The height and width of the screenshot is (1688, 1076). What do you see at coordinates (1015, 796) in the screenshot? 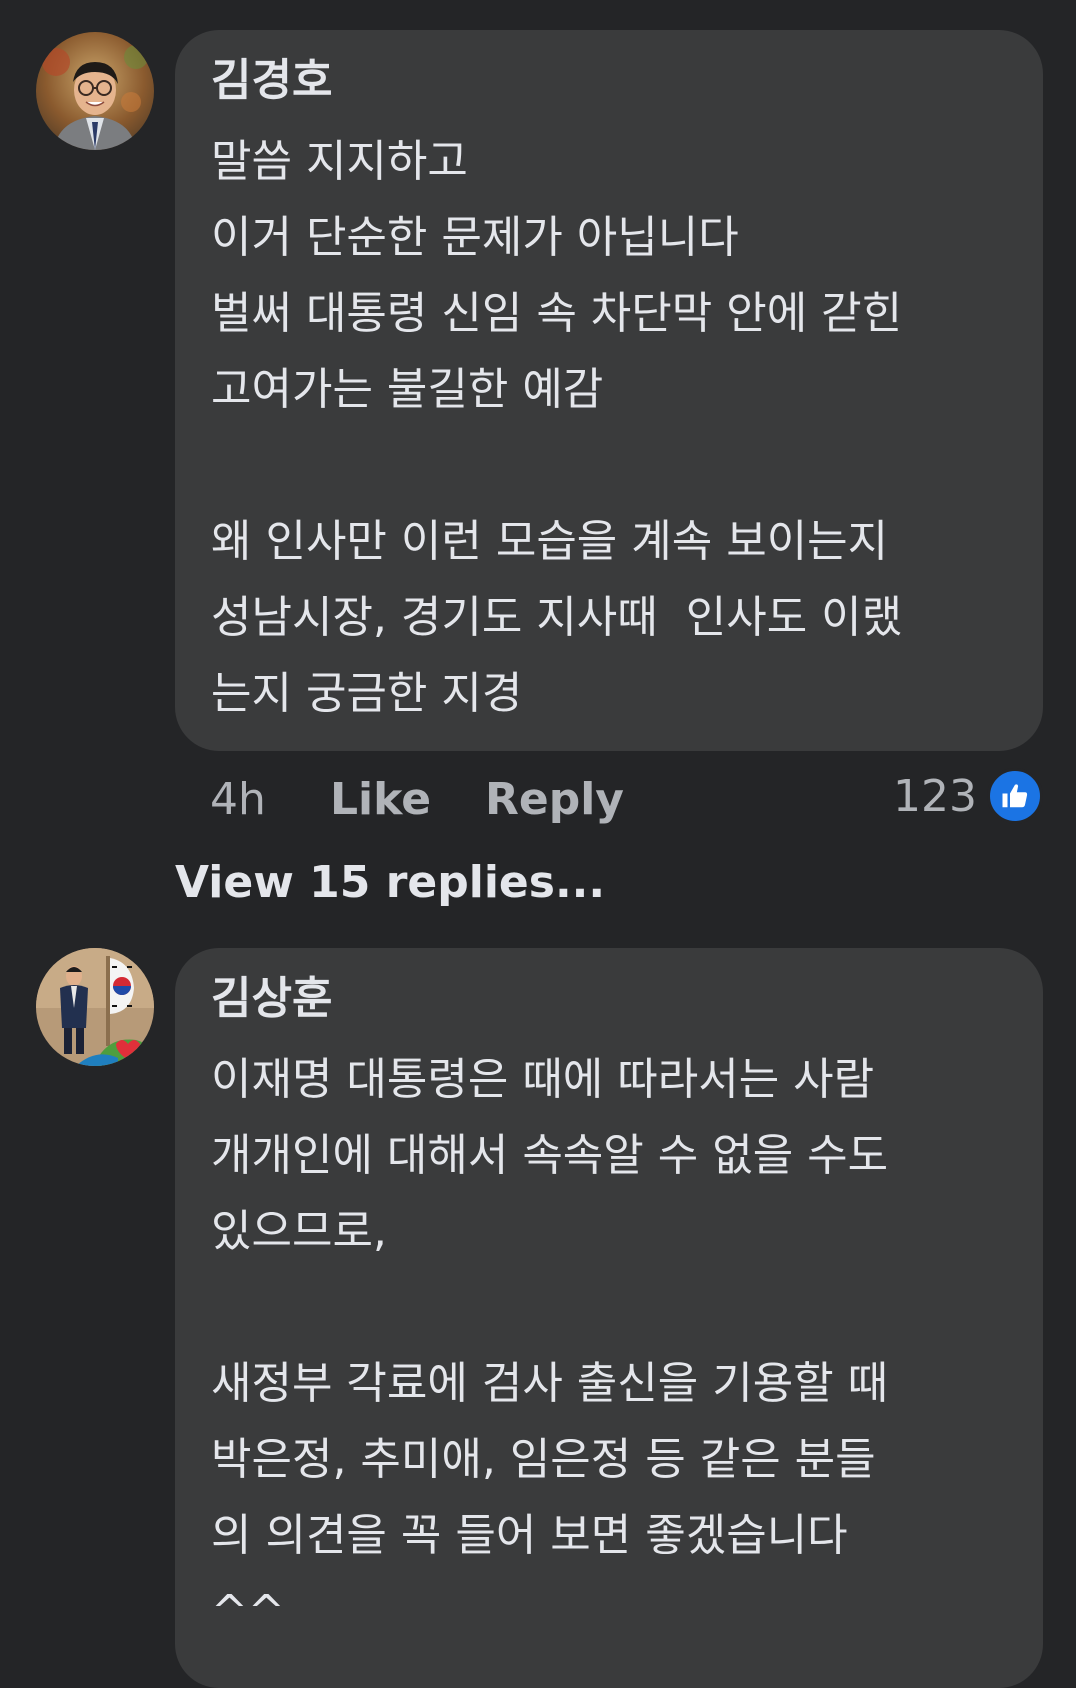
I see `thumbs-up-icon` at bounding box center [1015, 796].